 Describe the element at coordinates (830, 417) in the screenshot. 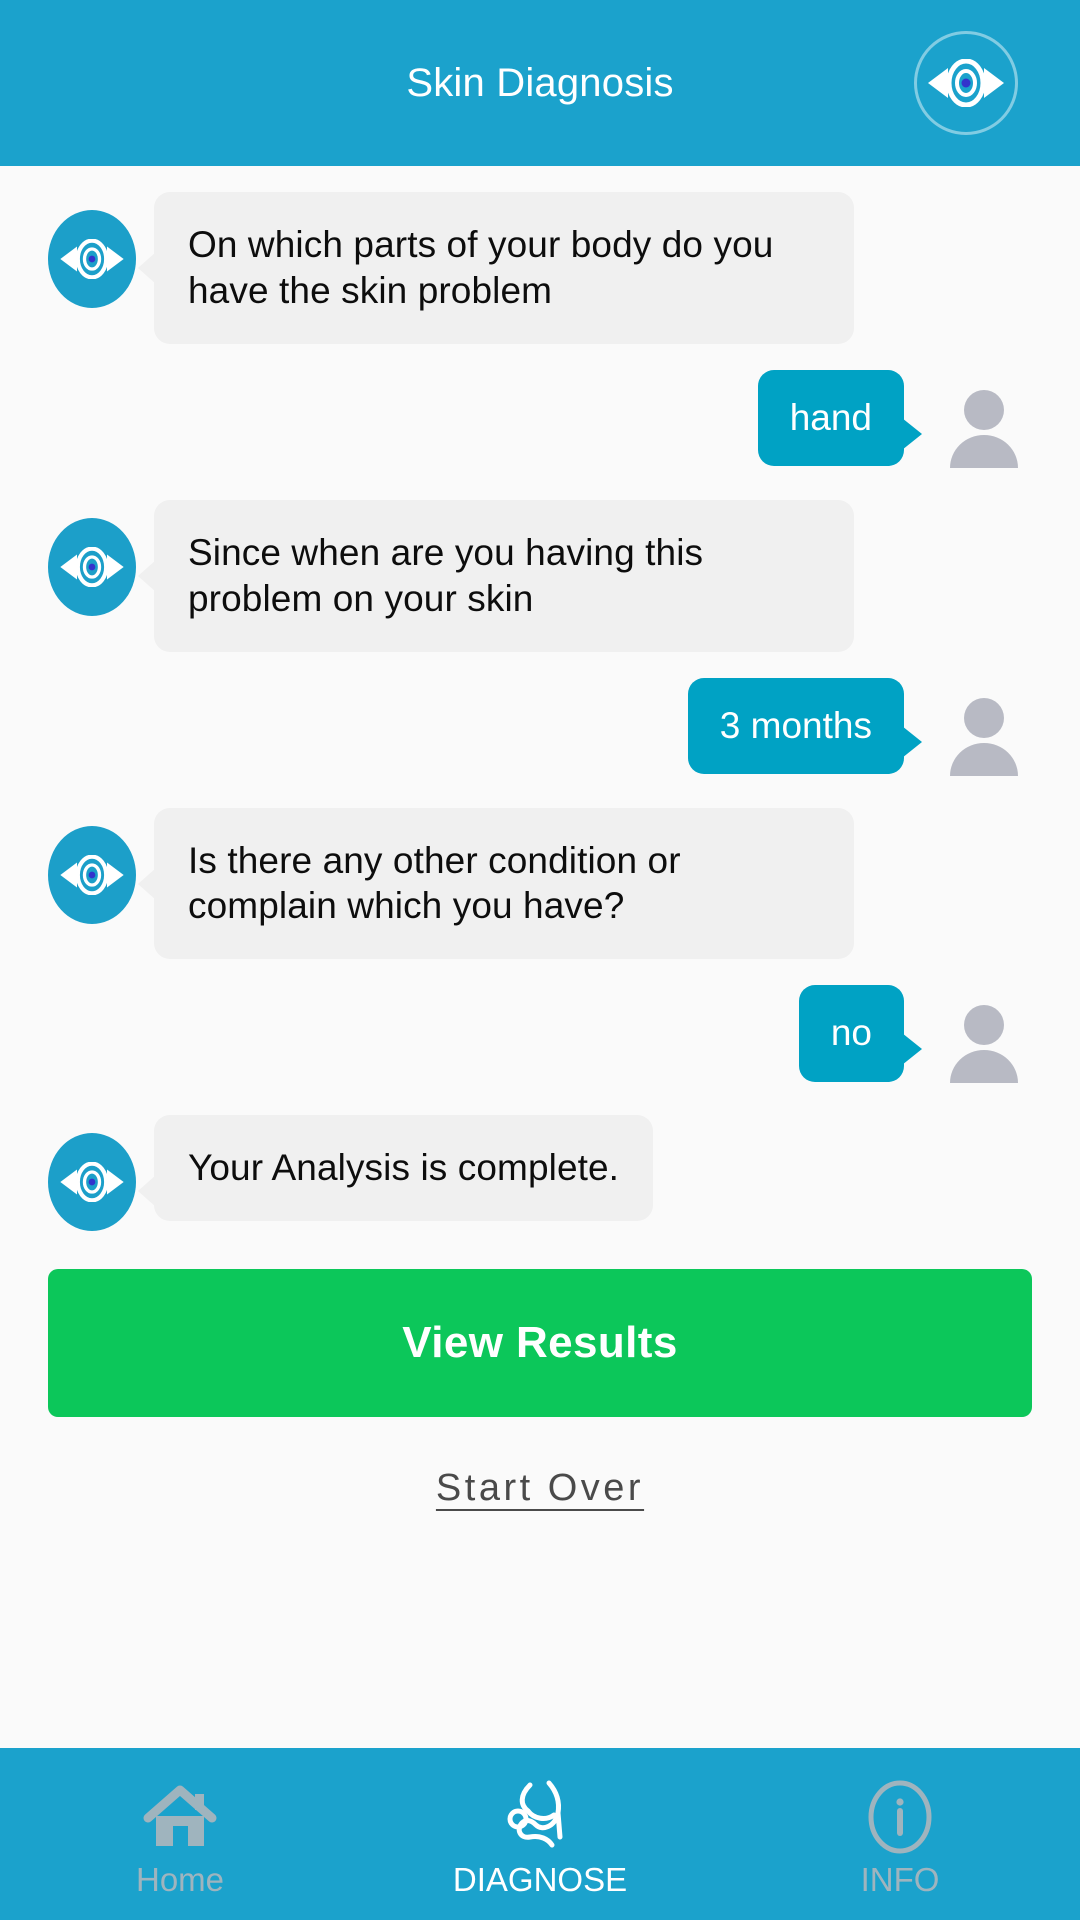

I see `message-text: hand` at that location.